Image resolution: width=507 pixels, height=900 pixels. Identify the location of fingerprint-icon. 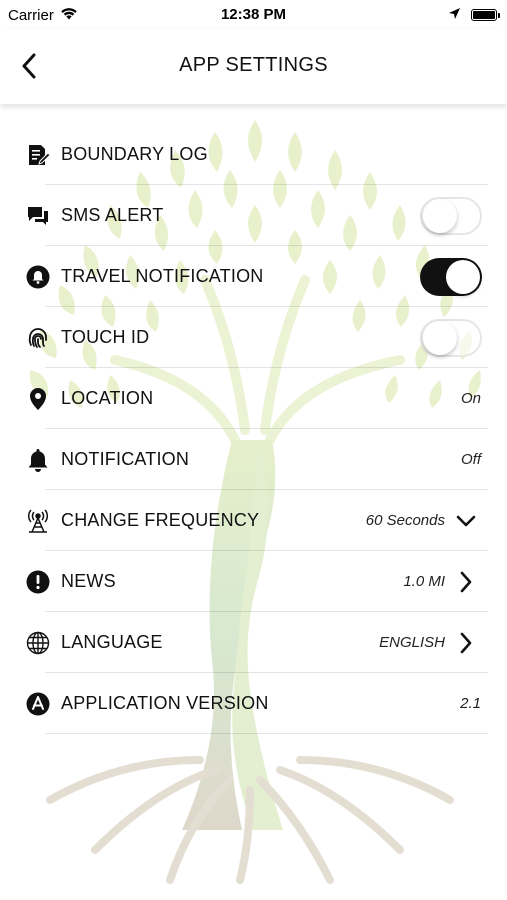
(38, 338).